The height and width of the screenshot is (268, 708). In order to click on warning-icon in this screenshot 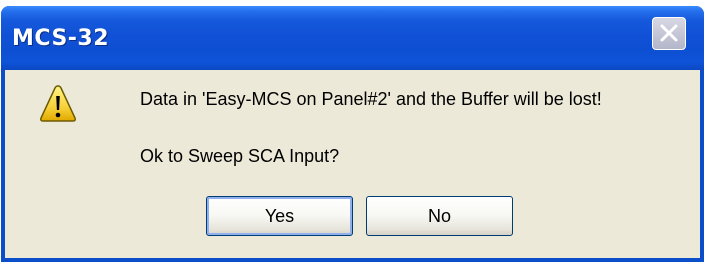, I will do `click(58, 103)`.